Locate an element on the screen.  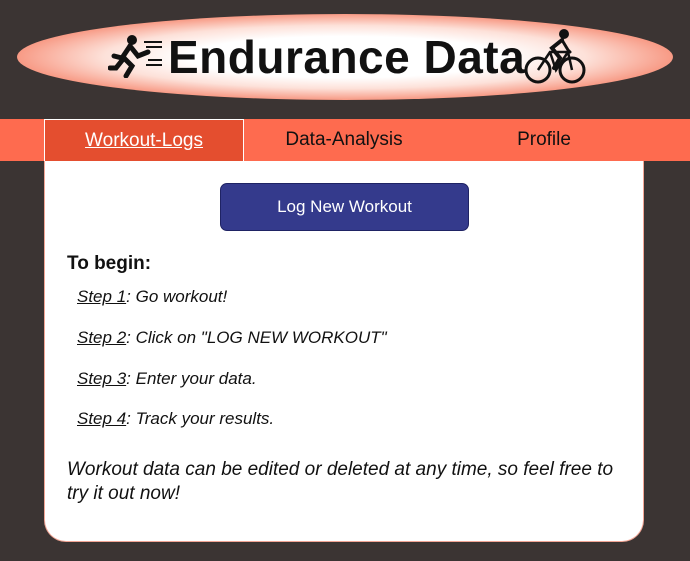
step-item: Step 4: Track your results. is located at coordinates (175, 419).